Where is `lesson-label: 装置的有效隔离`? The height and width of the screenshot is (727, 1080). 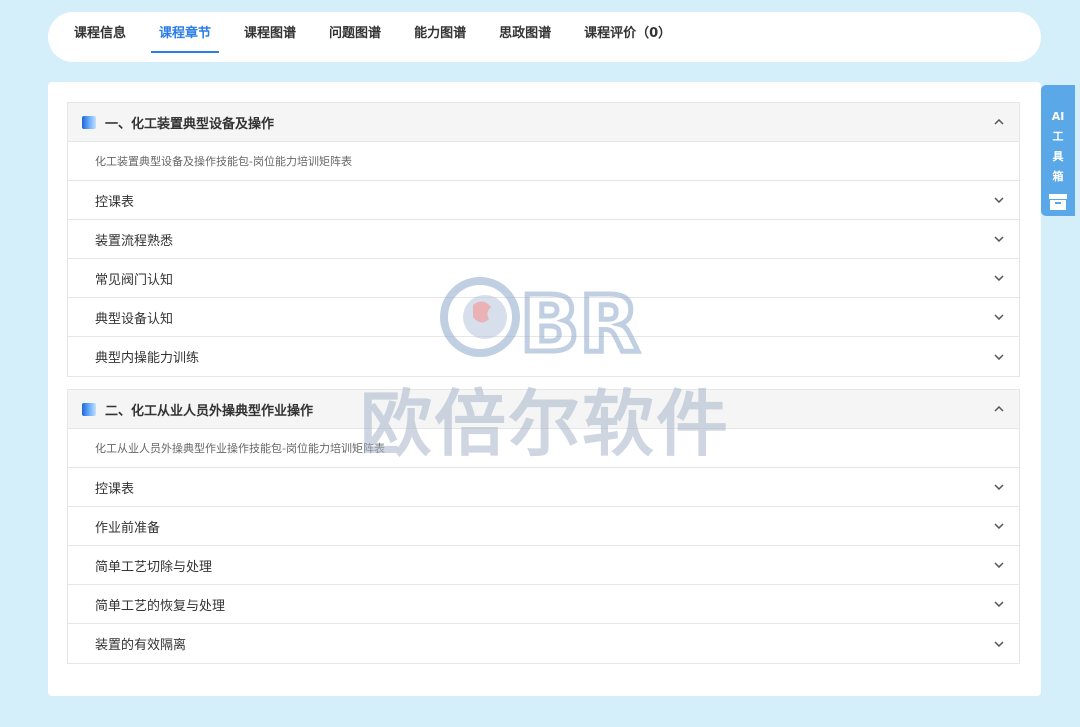
lesson-label: 装置的有效隔离 is located at coordinates (141, 645).